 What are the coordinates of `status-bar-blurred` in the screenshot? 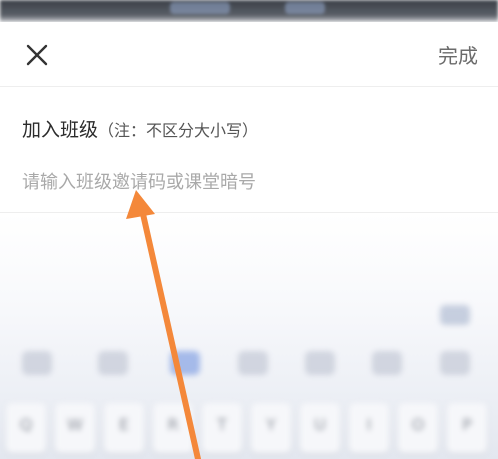 It's located at (249, 11).